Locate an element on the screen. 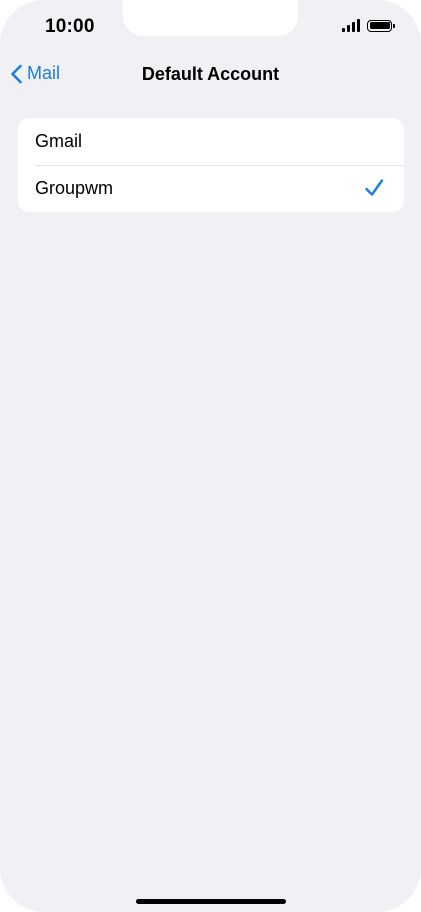 The width and height of the screenshot is (421, 912). list-item-groupwm: Groupwm is located at coordinates (211, 188).